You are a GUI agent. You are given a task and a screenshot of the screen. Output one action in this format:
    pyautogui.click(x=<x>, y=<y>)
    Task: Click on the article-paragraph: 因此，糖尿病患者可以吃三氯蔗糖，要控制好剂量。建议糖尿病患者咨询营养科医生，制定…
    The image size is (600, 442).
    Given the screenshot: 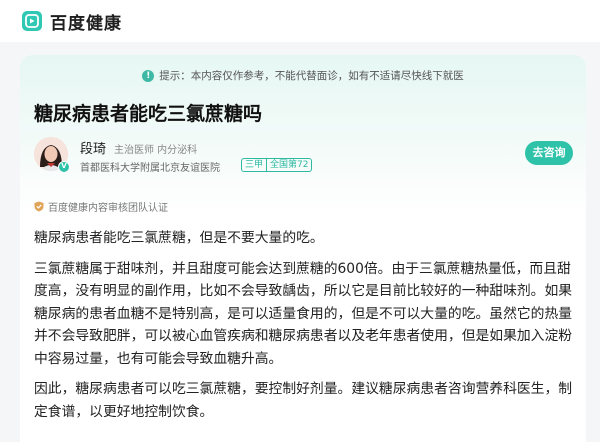 What is the action you would take?
    pyautogui.click(x=303, y=400)
    